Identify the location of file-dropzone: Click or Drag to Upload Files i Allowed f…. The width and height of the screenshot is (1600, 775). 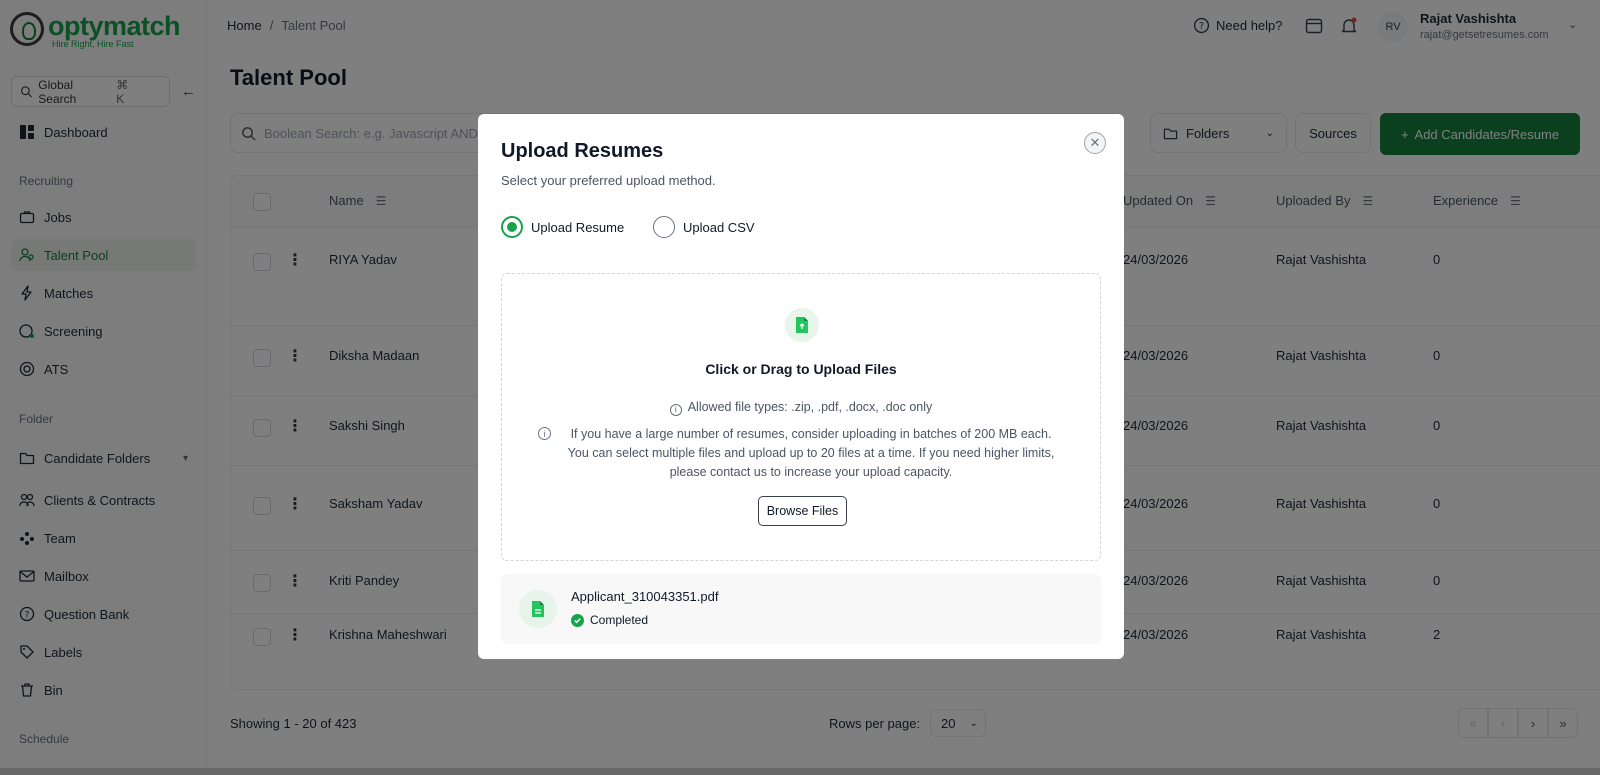
(801, 417).